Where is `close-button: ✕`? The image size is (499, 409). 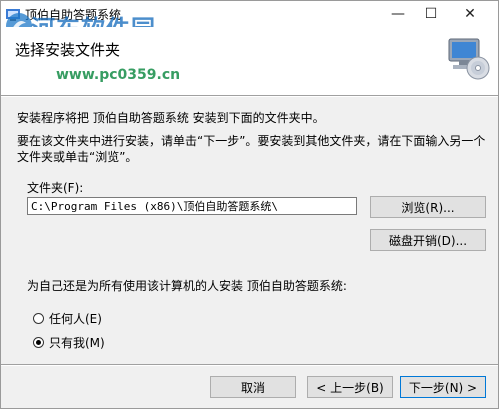 close-button: ✕ is located at coordinates (470, 14).